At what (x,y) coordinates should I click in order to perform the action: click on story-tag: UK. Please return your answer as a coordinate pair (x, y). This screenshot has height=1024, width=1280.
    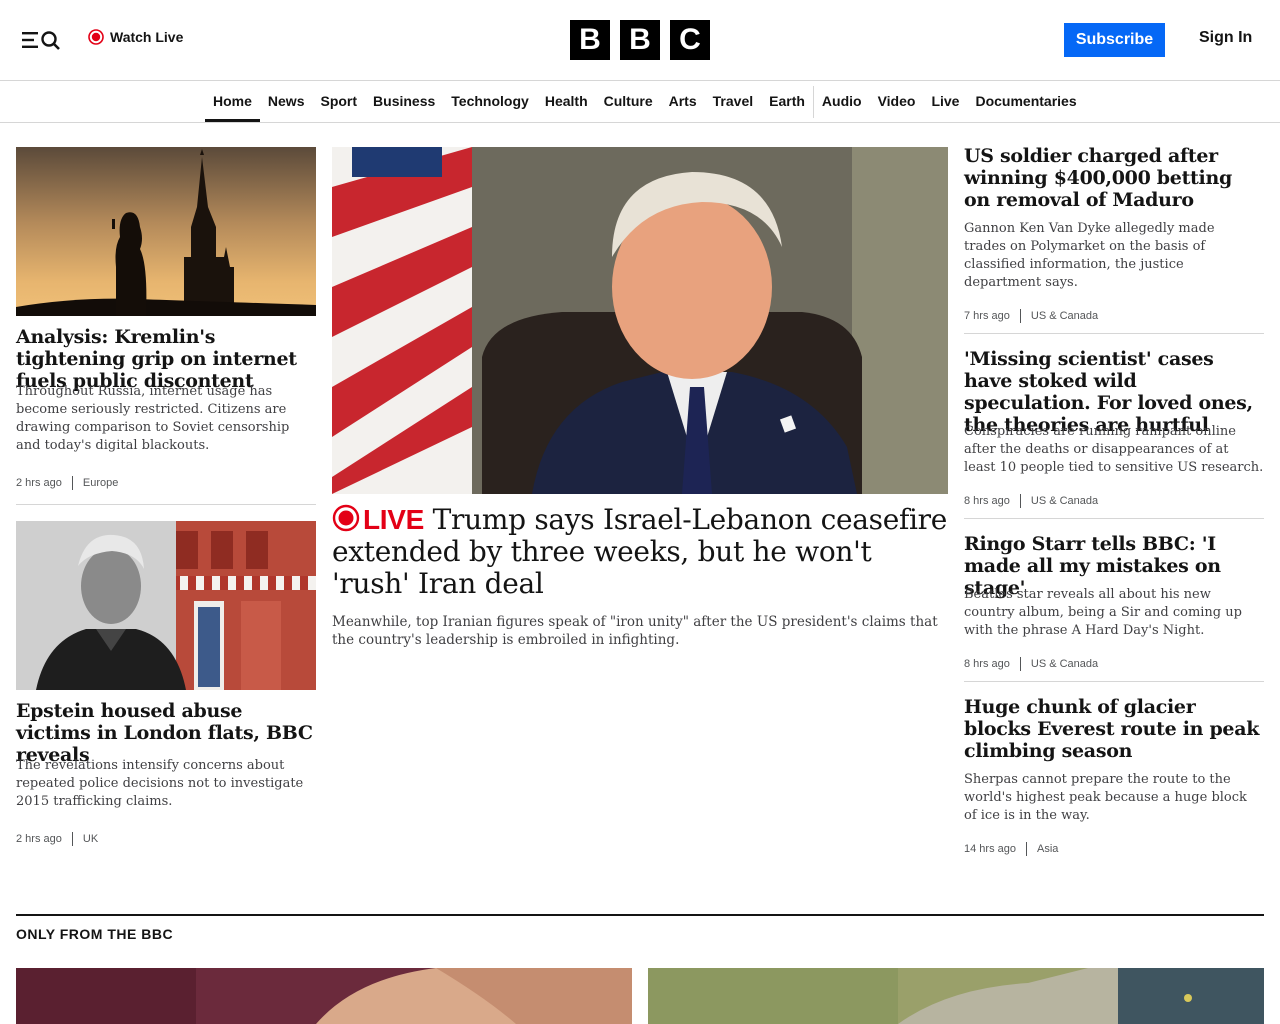
    Looking at the image, I should click on (90, 839).